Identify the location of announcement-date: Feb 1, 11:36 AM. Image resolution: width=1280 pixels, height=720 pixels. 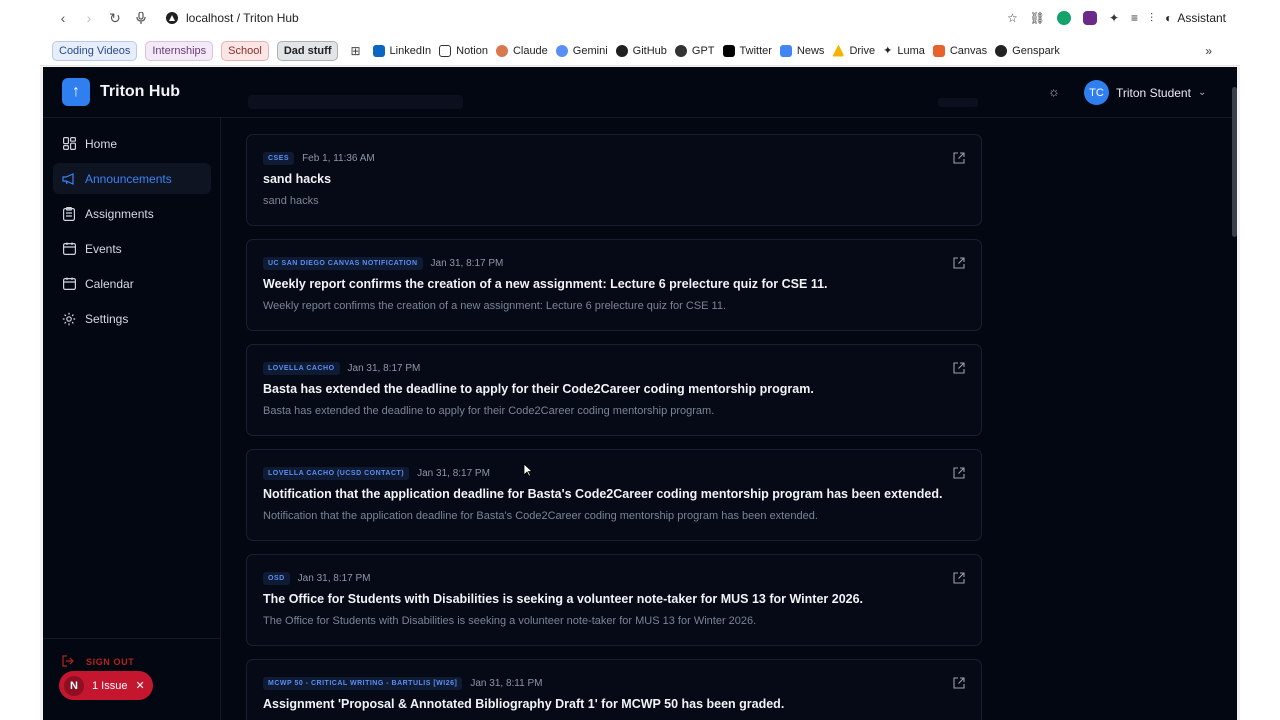
(338, 158).